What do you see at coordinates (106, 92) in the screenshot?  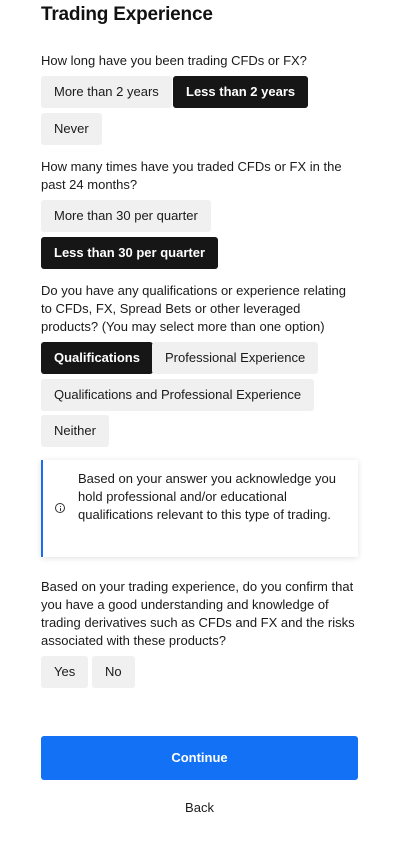 I see `option-more-than-2-years: More than 2 years` at bounding box center [106, 92].